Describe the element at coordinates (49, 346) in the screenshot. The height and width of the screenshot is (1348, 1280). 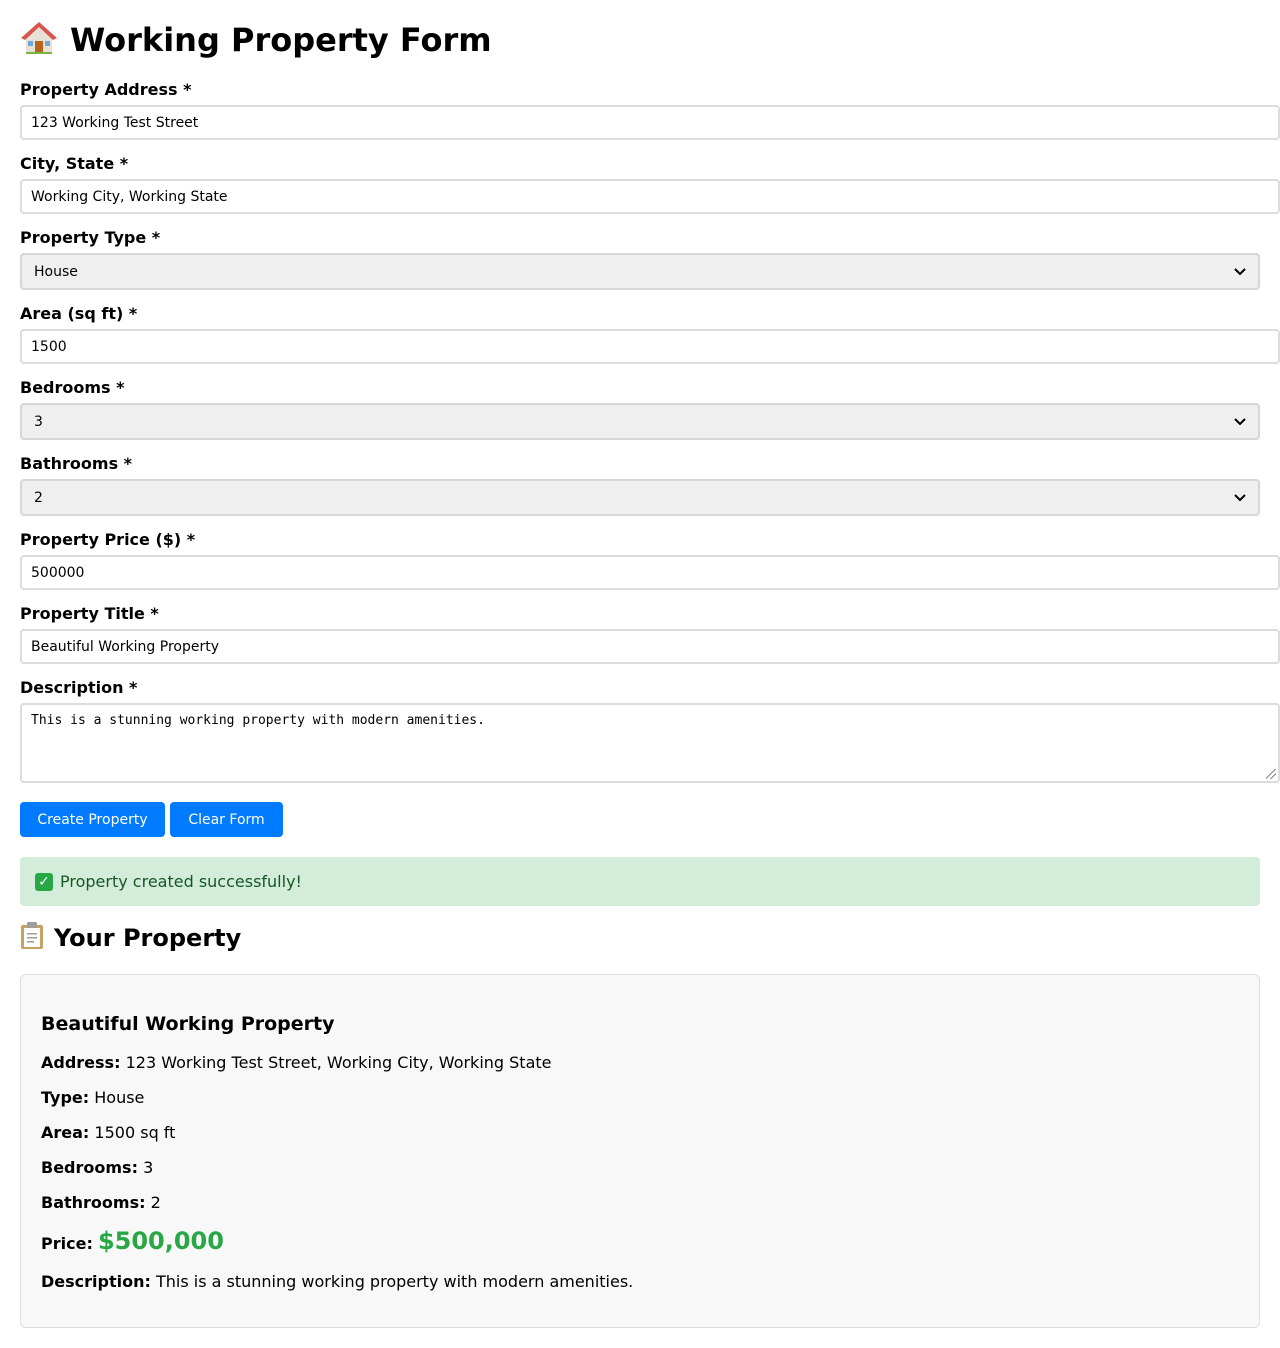
I see `area-value: 1500` at that location.